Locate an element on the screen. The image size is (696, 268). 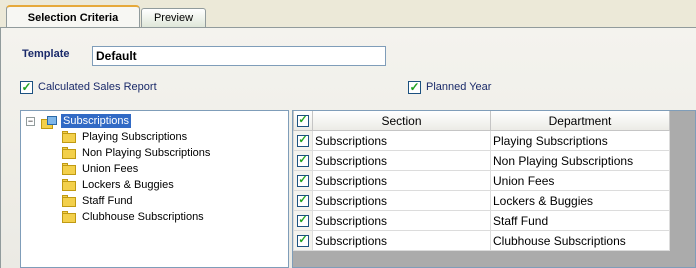
table-row: ✓ Subscriptions Staff Fund is located at coordinates (481, 220).